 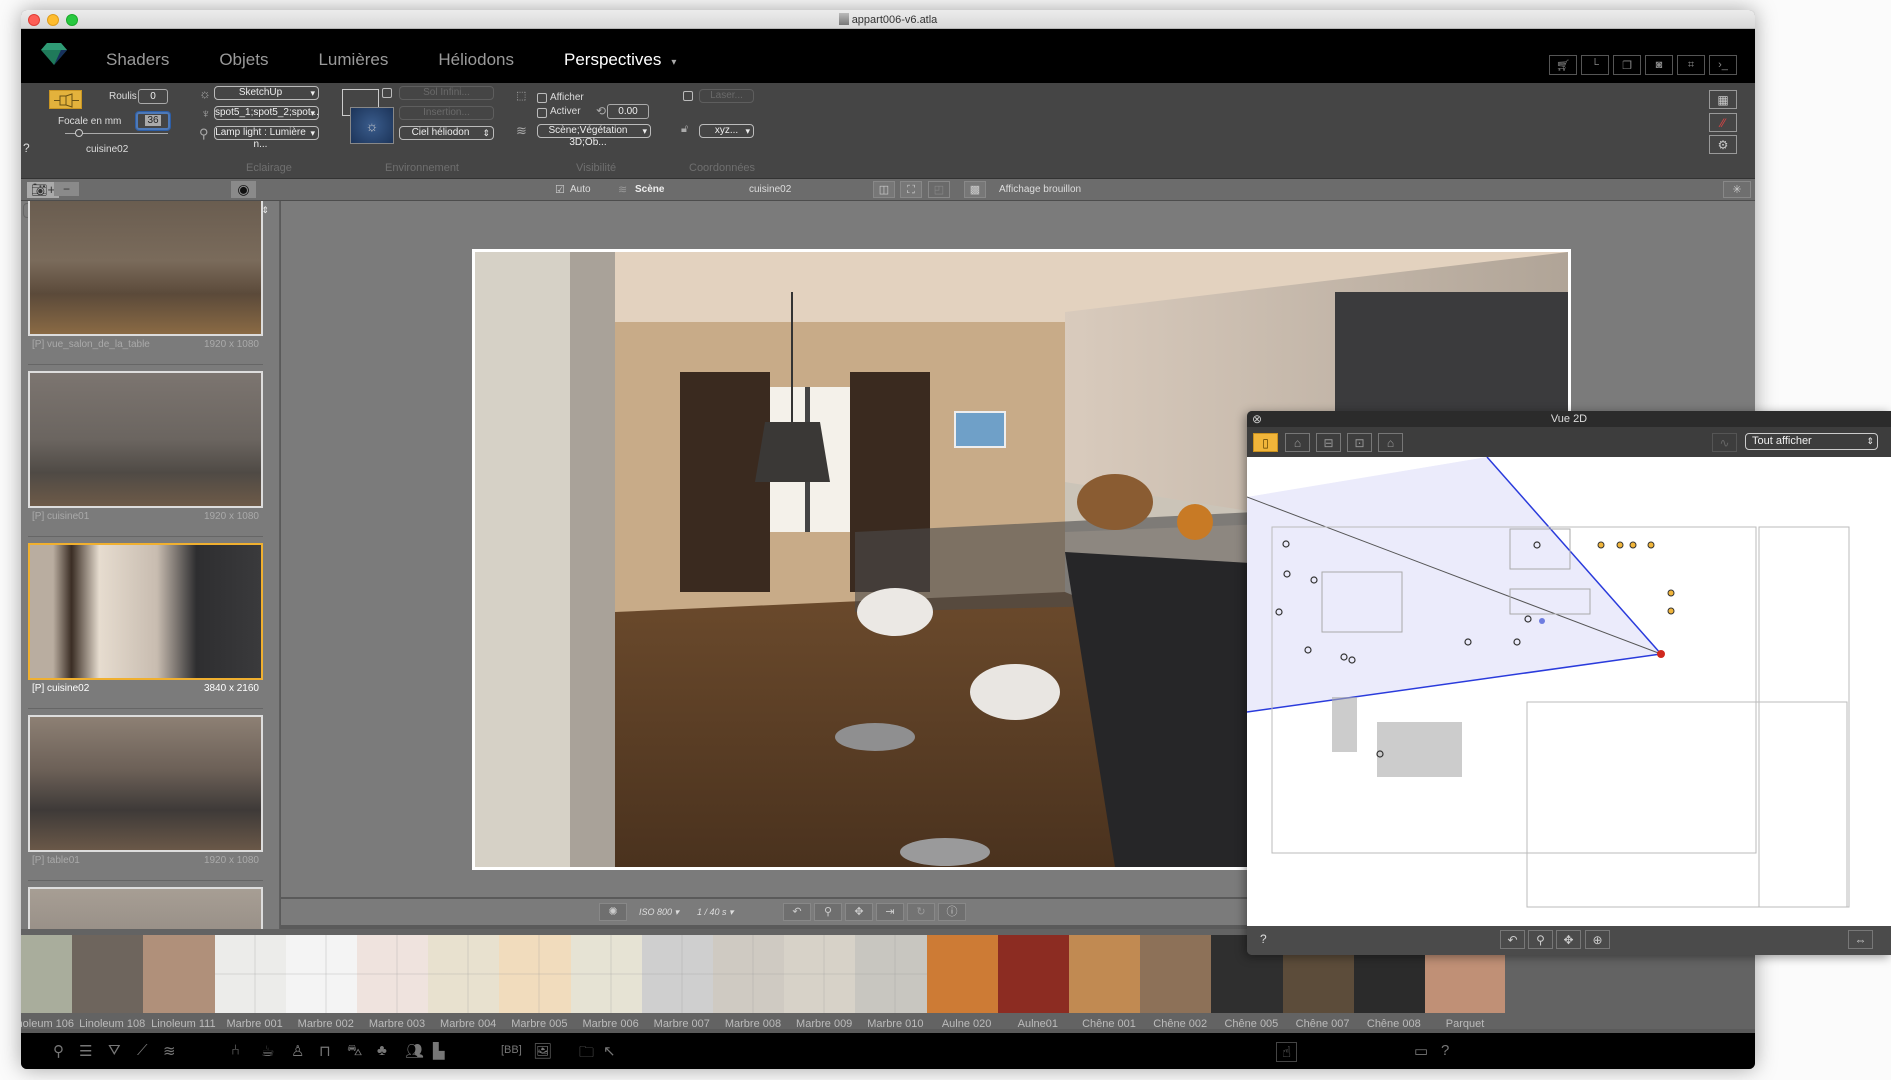 What do you see at coordinates (628, 111) in the screenshot?
I see `rotation-input: 0.00` at bounding box center [628, 111].